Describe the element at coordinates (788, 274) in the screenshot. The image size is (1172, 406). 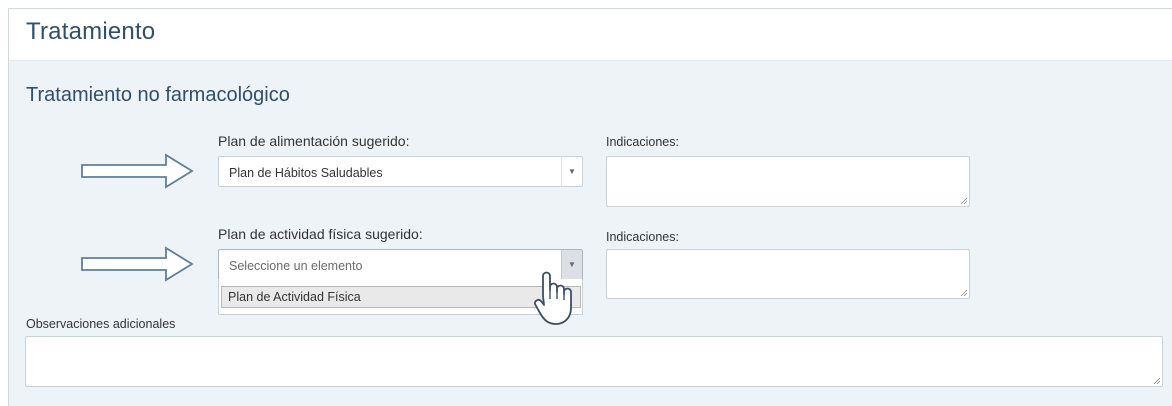
I see `activity-indications-textarea` at that location.